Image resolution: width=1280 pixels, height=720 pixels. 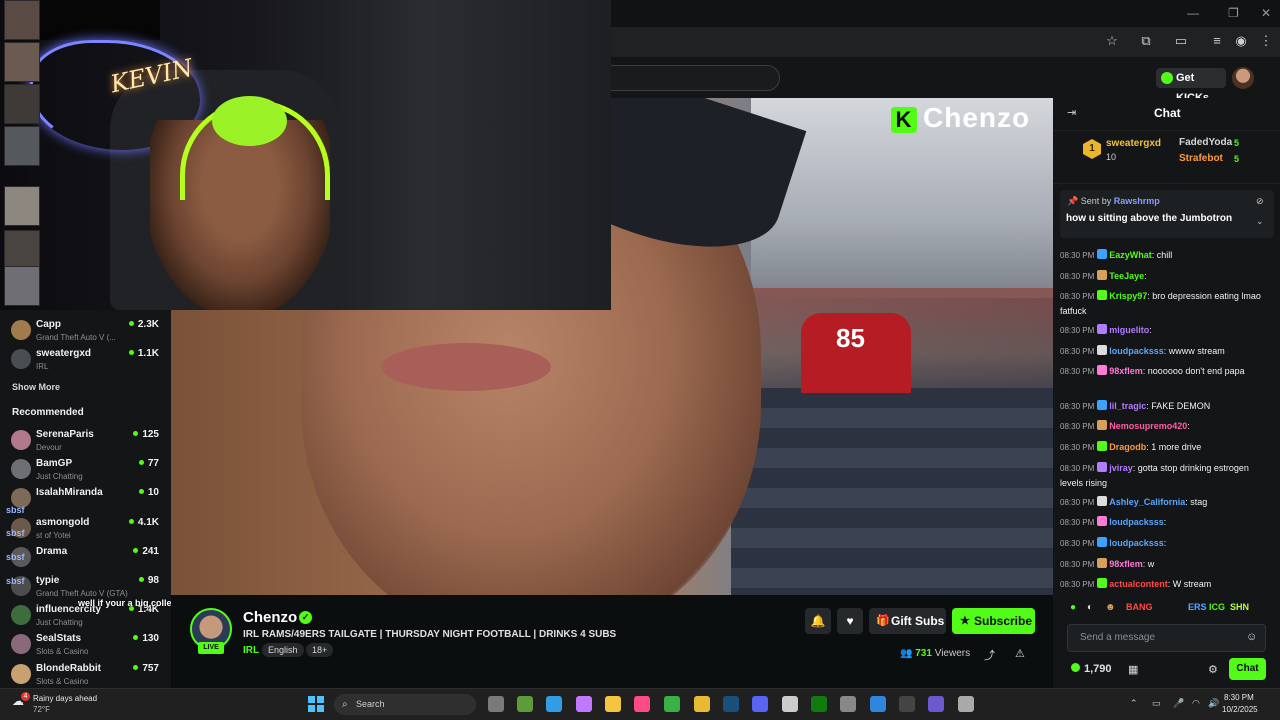 I want to click on sidebar-channel: SealStats Slots & Casino 130, so click(x=85, y=645).